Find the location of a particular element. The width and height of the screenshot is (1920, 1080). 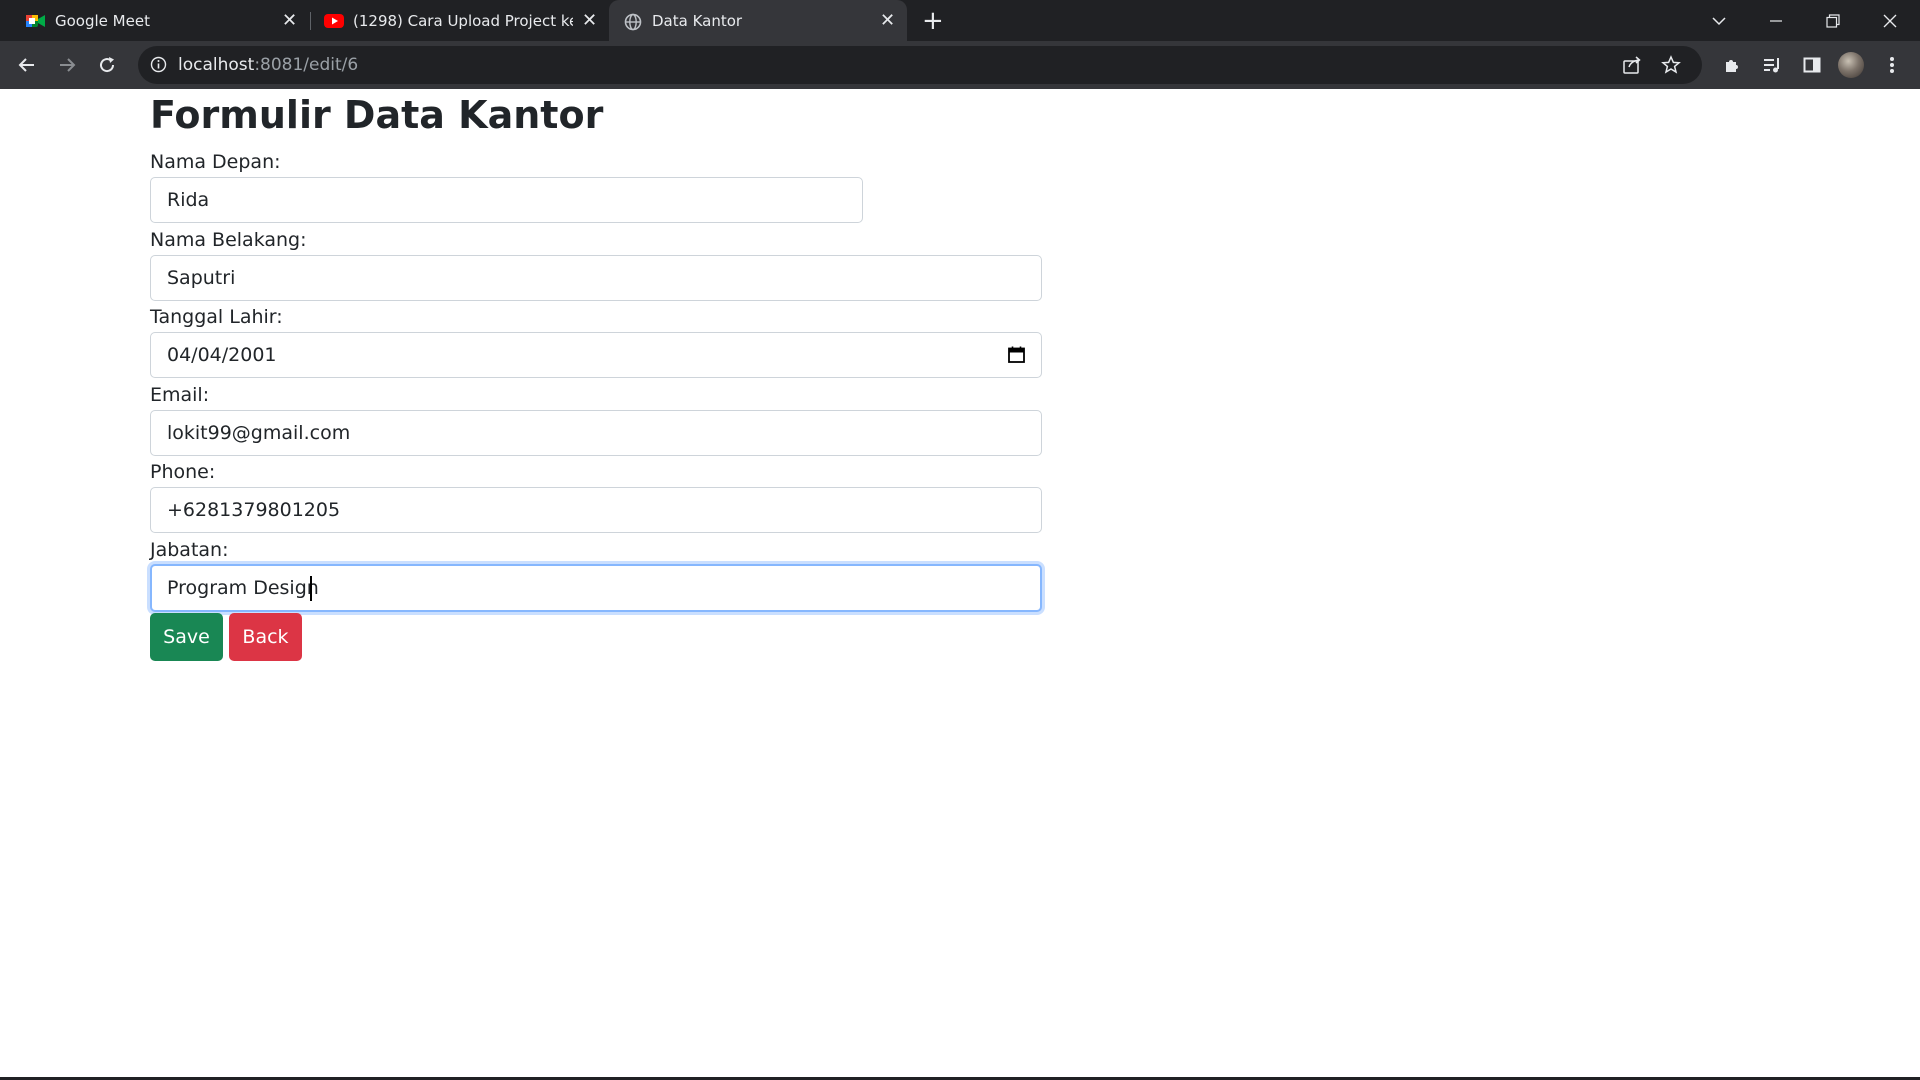

profile-avatar is located at coordinates (1851, 65).